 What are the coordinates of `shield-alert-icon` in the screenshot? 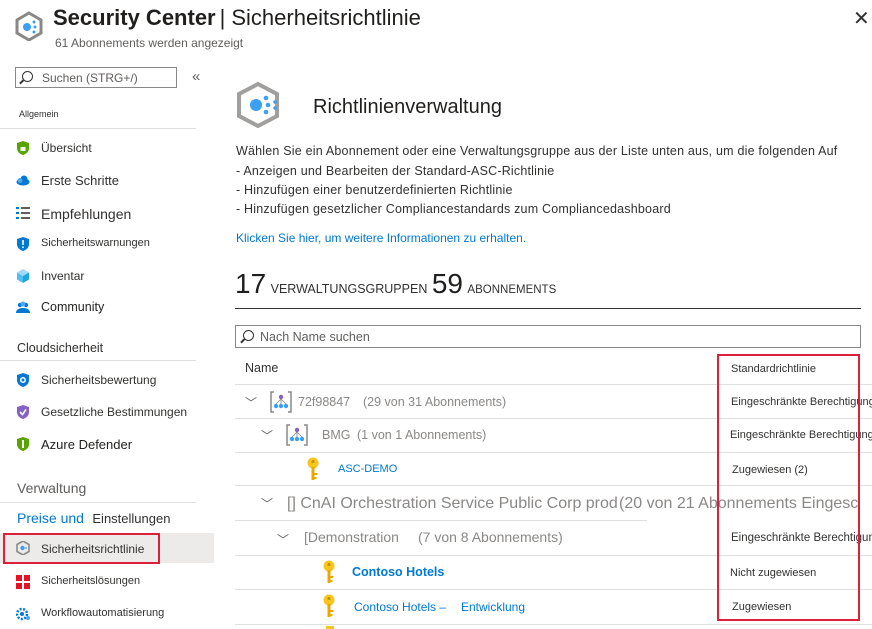 It's located at (23, 244).